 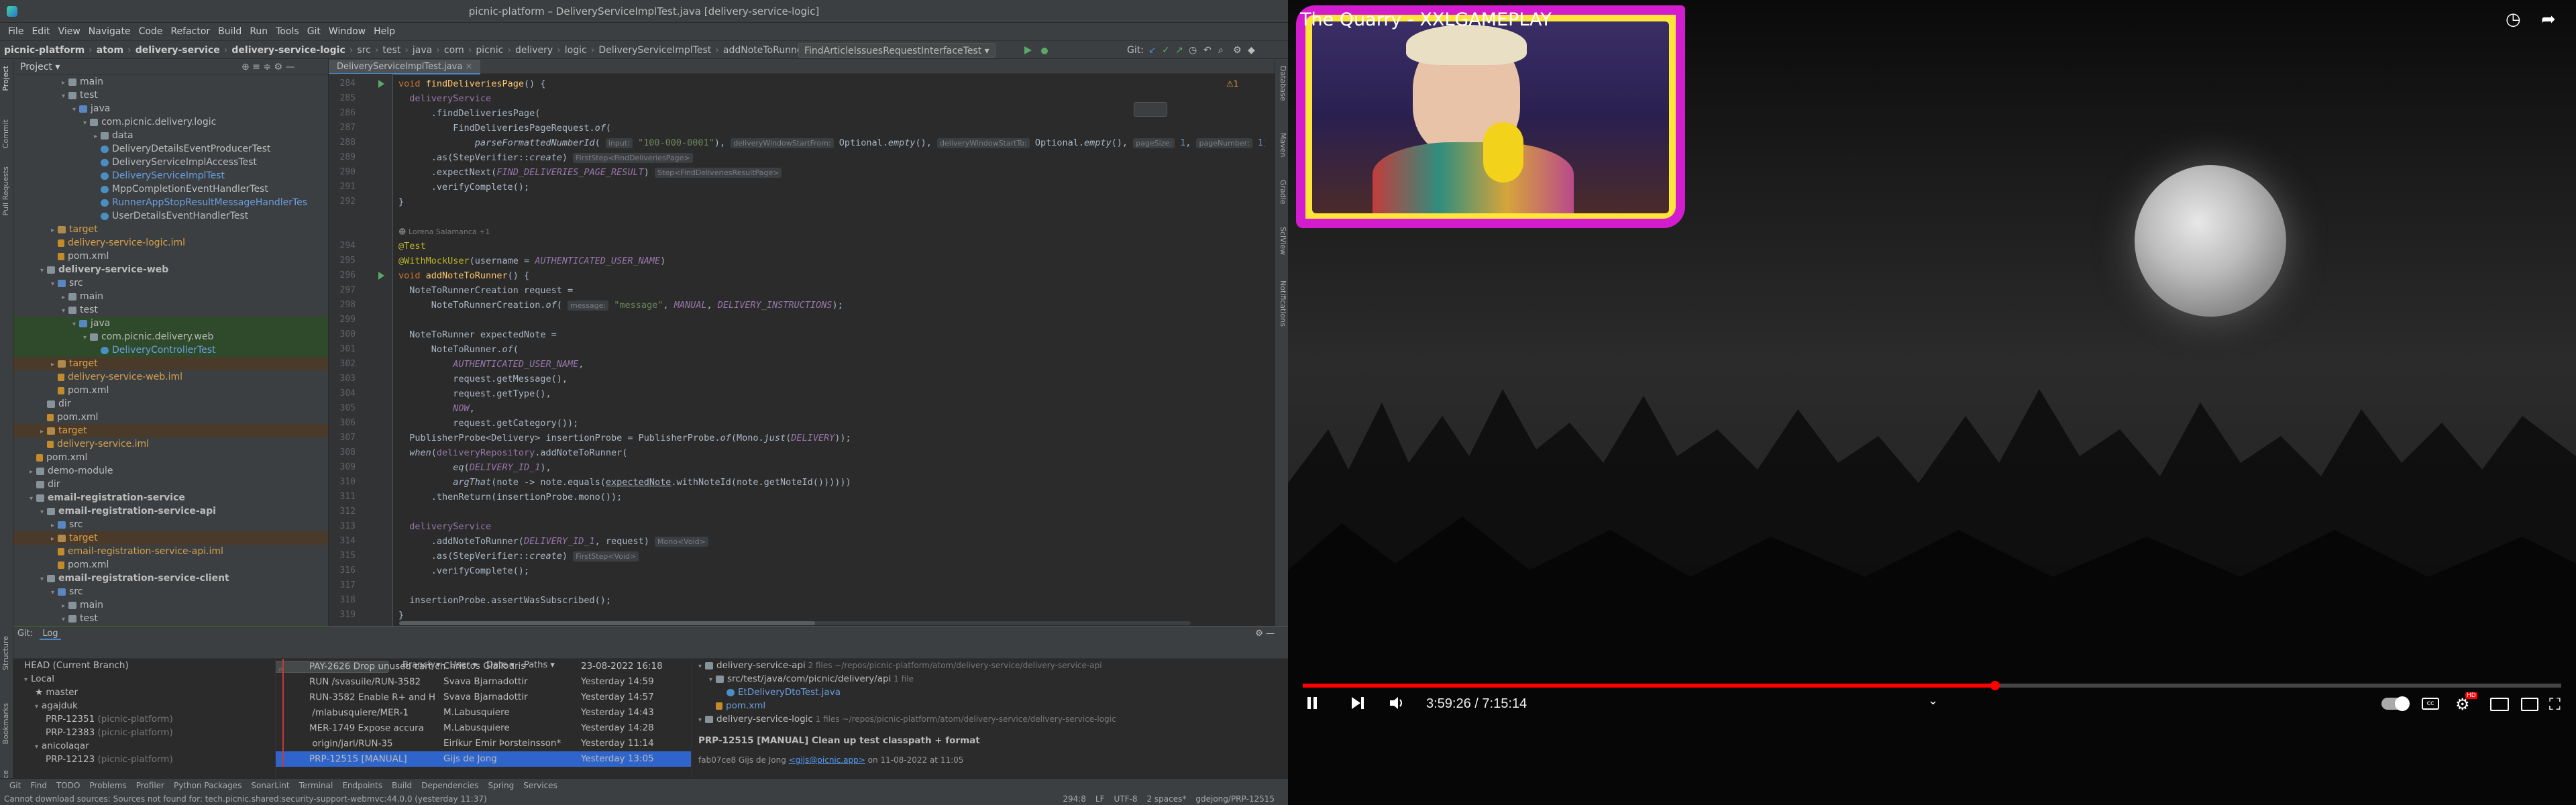 I want to click on project-tree-item: delivery-service-web.iml, so click(x=170, y=377).